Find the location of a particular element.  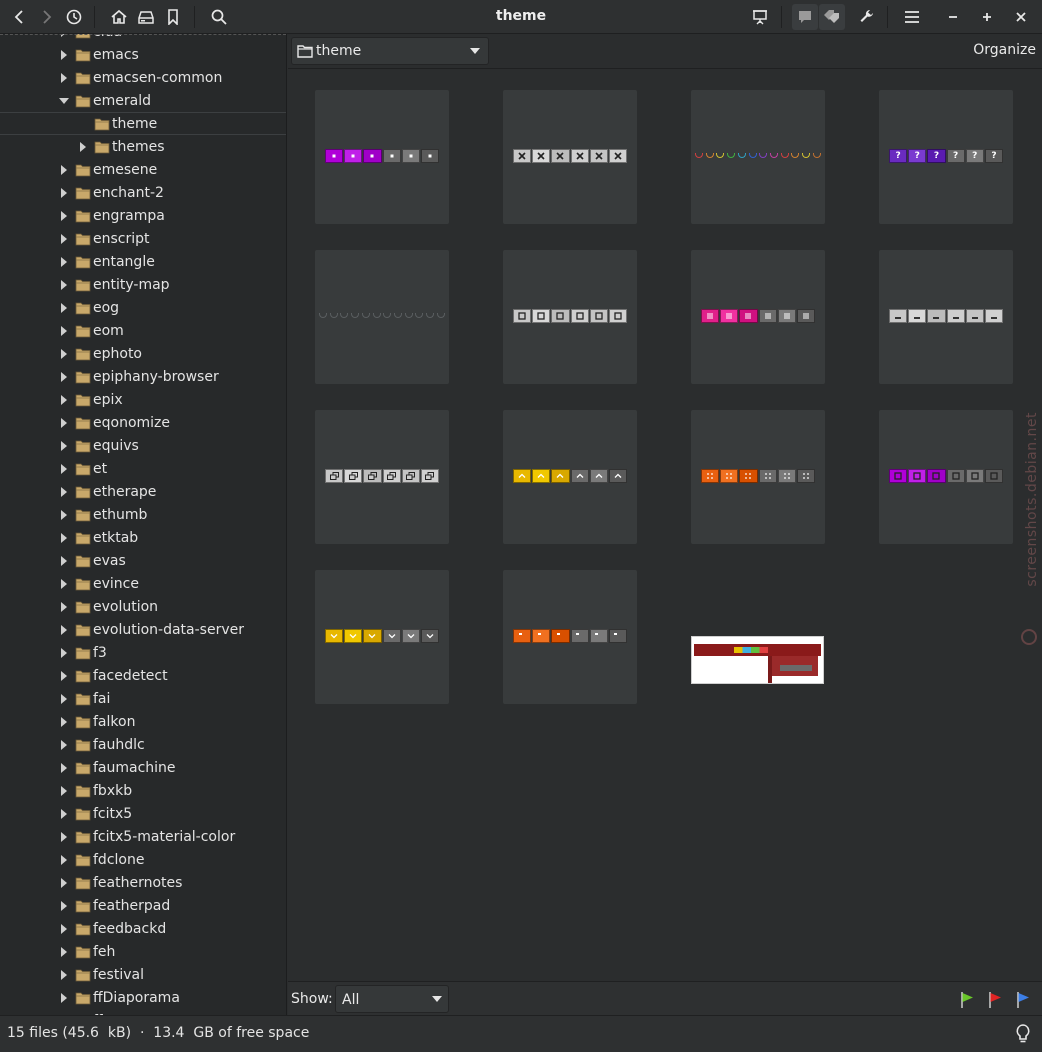

tools-button is located at coordinates (867, 17).